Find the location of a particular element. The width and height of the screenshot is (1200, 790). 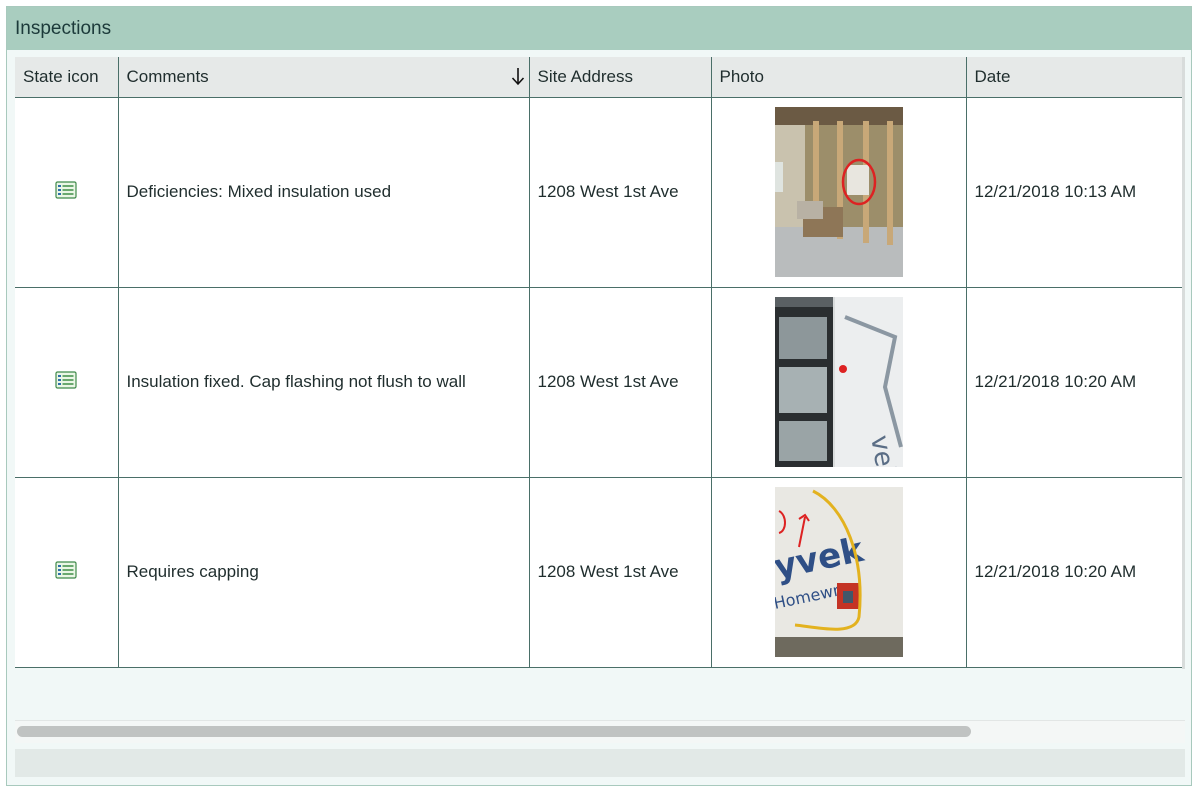

photo-cell: vek is located at coordinates (838, 382).